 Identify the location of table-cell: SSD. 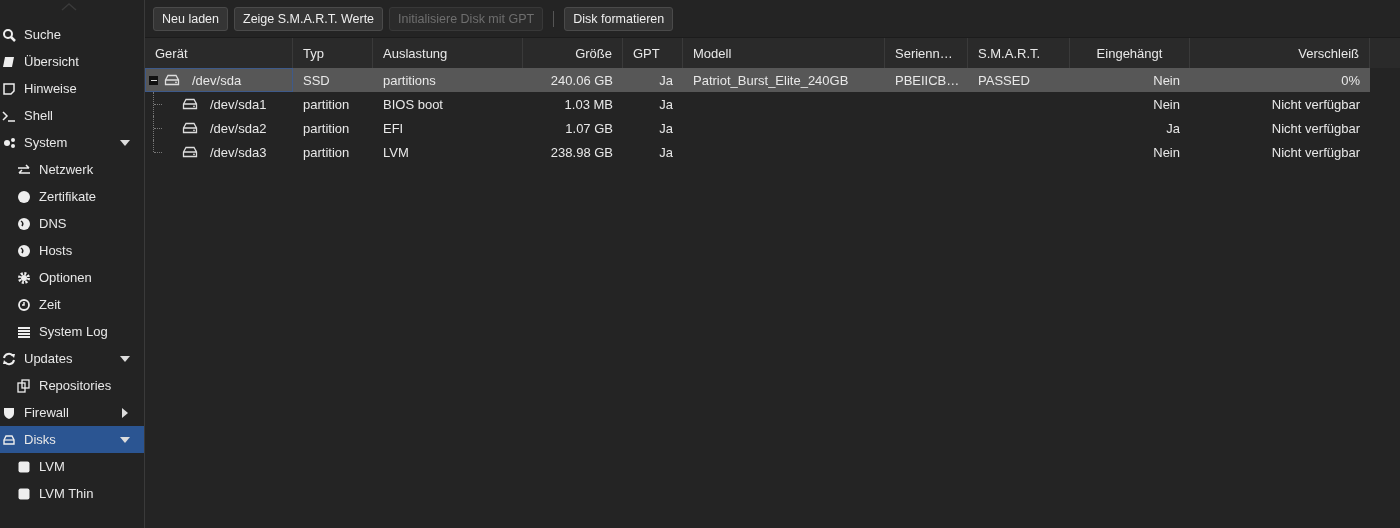
(316, 80).